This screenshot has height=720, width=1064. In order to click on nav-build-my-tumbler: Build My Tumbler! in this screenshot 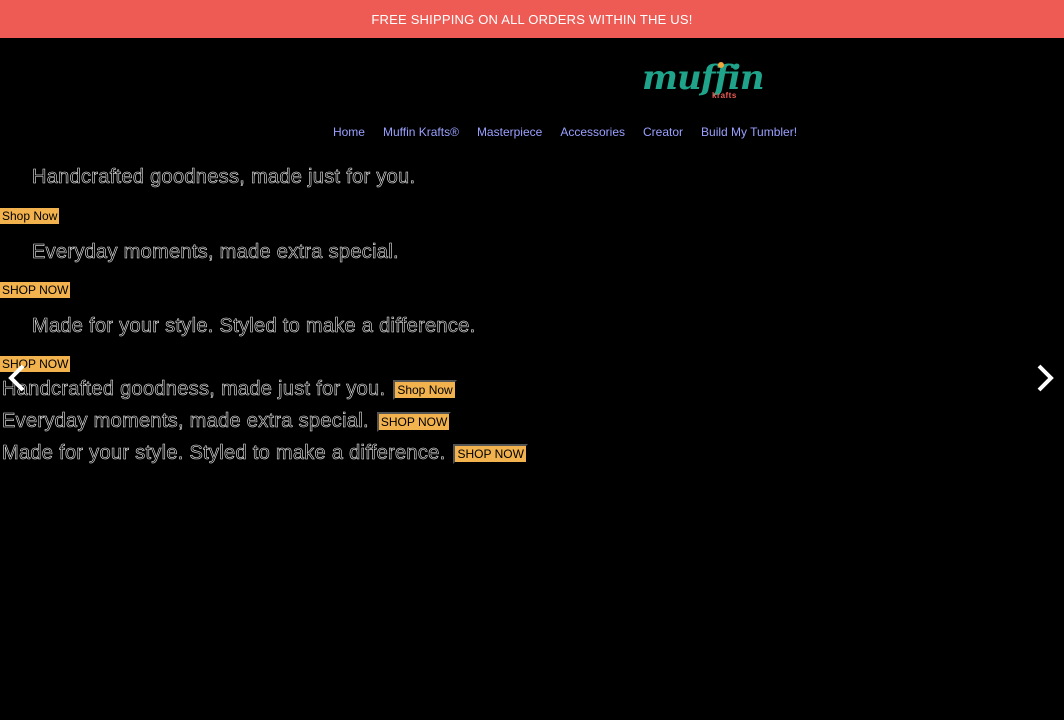, I will do `click(749, 132)`.